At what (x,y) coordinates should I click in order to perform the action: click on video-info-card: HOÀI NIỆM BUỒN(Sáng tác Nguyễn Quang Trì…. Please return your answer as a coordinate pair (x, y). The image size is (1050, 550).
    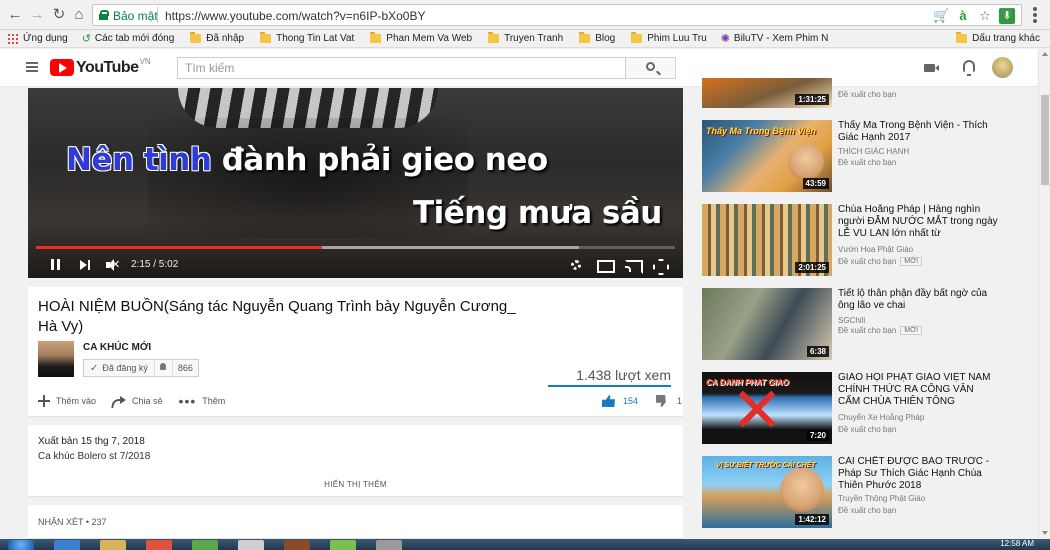
    Looking at the image, I should click on (355, 352).